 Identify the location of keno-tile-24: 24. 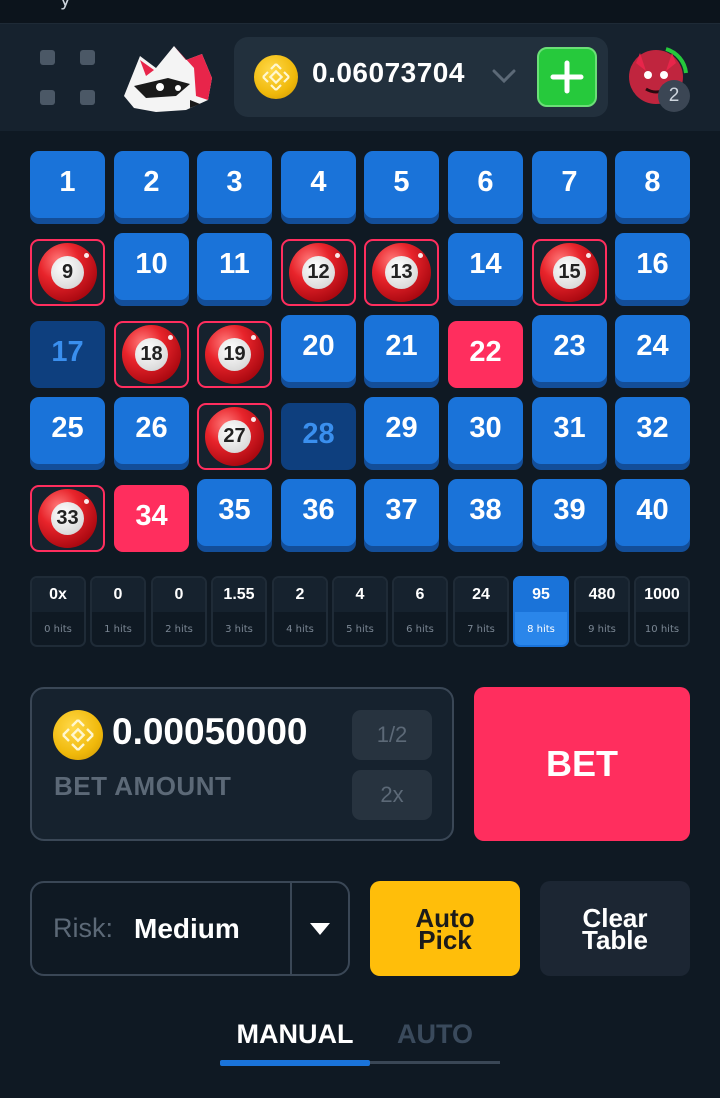
(652, 348).